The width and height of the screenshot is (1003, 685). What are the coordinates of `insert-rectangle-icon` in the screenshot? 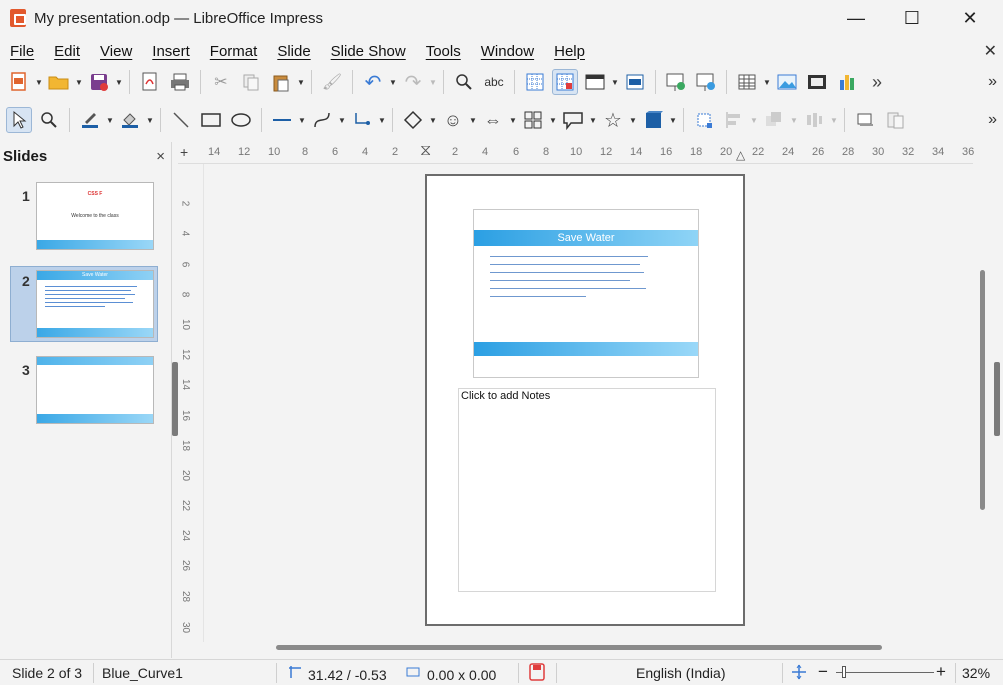 It's located at (211, 120).